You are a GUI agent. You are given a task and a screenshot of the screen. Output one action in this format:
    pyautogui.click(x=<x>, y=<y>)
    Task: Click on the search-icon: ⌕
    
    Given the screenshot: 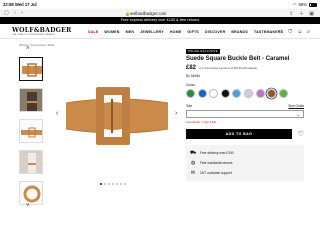 What is the action you would take?
    pyautogui.click(x=308, y=32)
    